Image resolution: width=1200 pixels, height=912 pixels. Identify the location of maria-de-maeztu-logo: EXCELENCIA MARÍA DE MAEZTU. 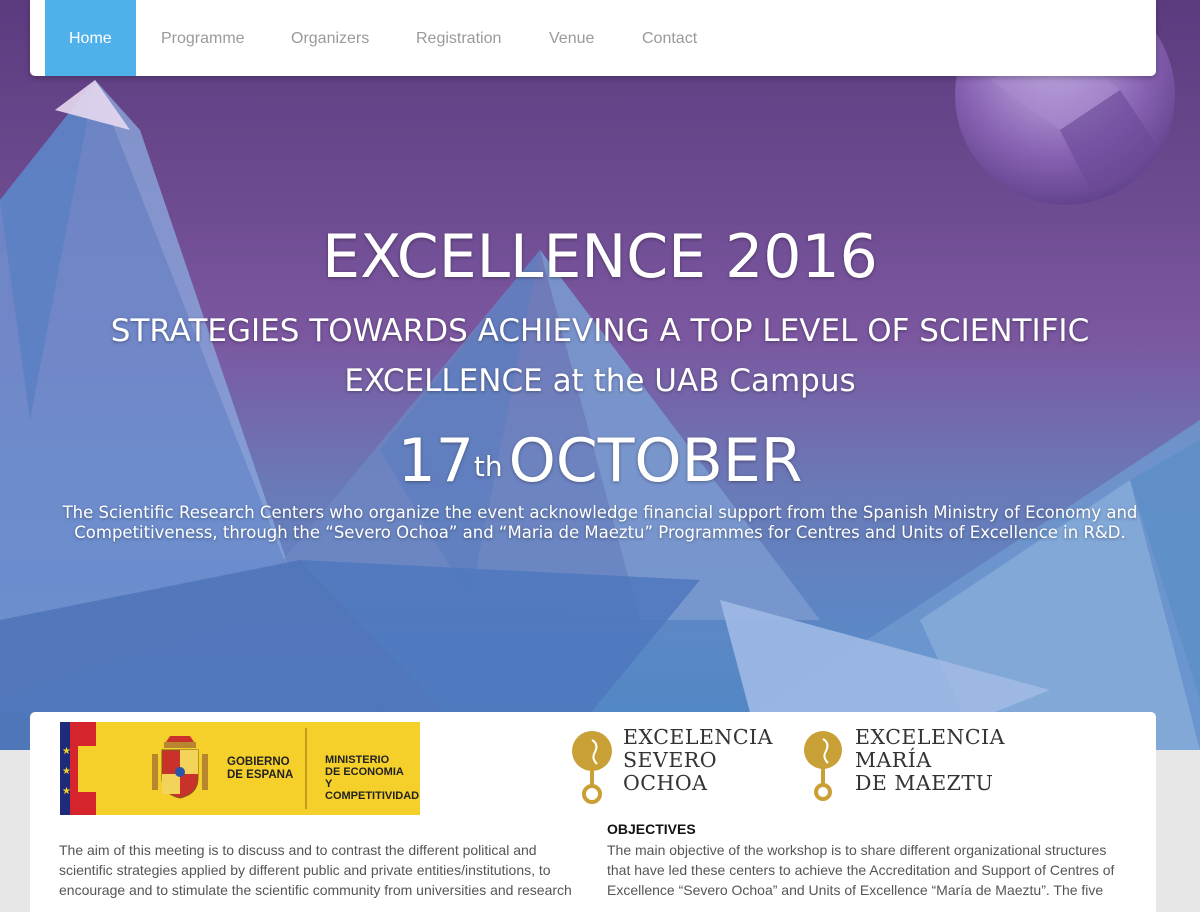
(904, 763).